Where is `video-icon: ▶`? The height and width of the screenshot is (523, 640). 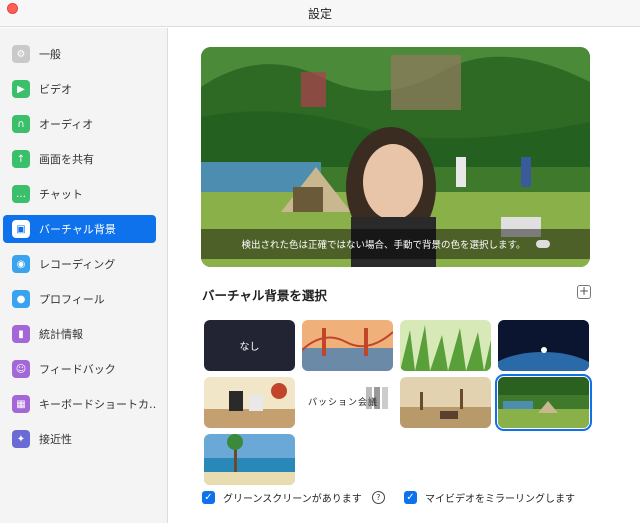
video-icon: ▶ is located at coordinates (21, 89).